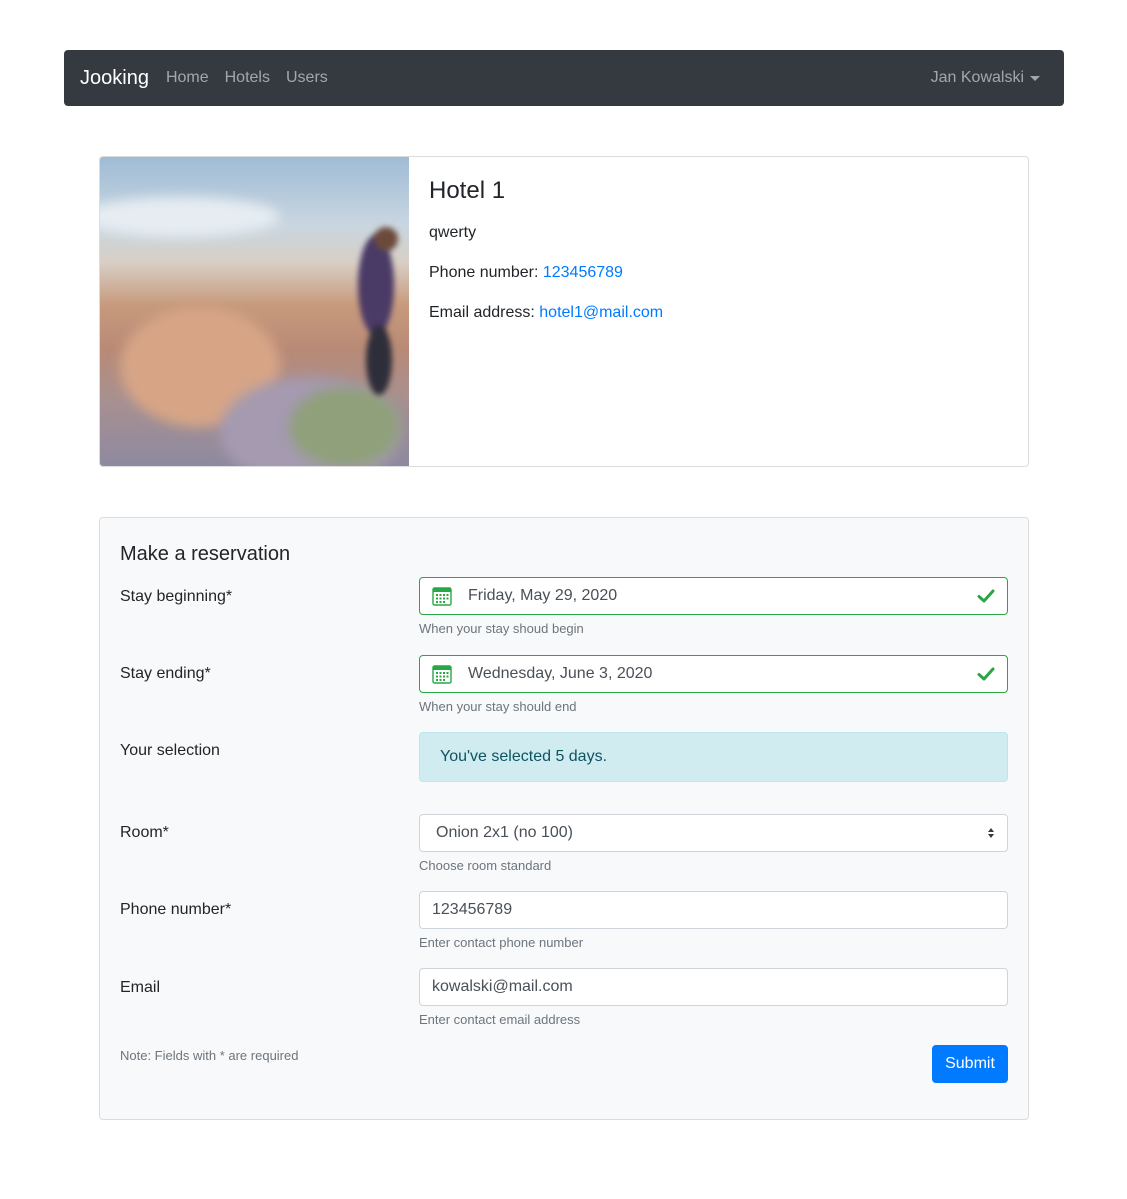 This screenshot has height=1199, width=1127. What do you see at coordinates (484, 312) in the screenshot?
I see `hotel-email-label: Email address:` at bounding box center [484, 312].